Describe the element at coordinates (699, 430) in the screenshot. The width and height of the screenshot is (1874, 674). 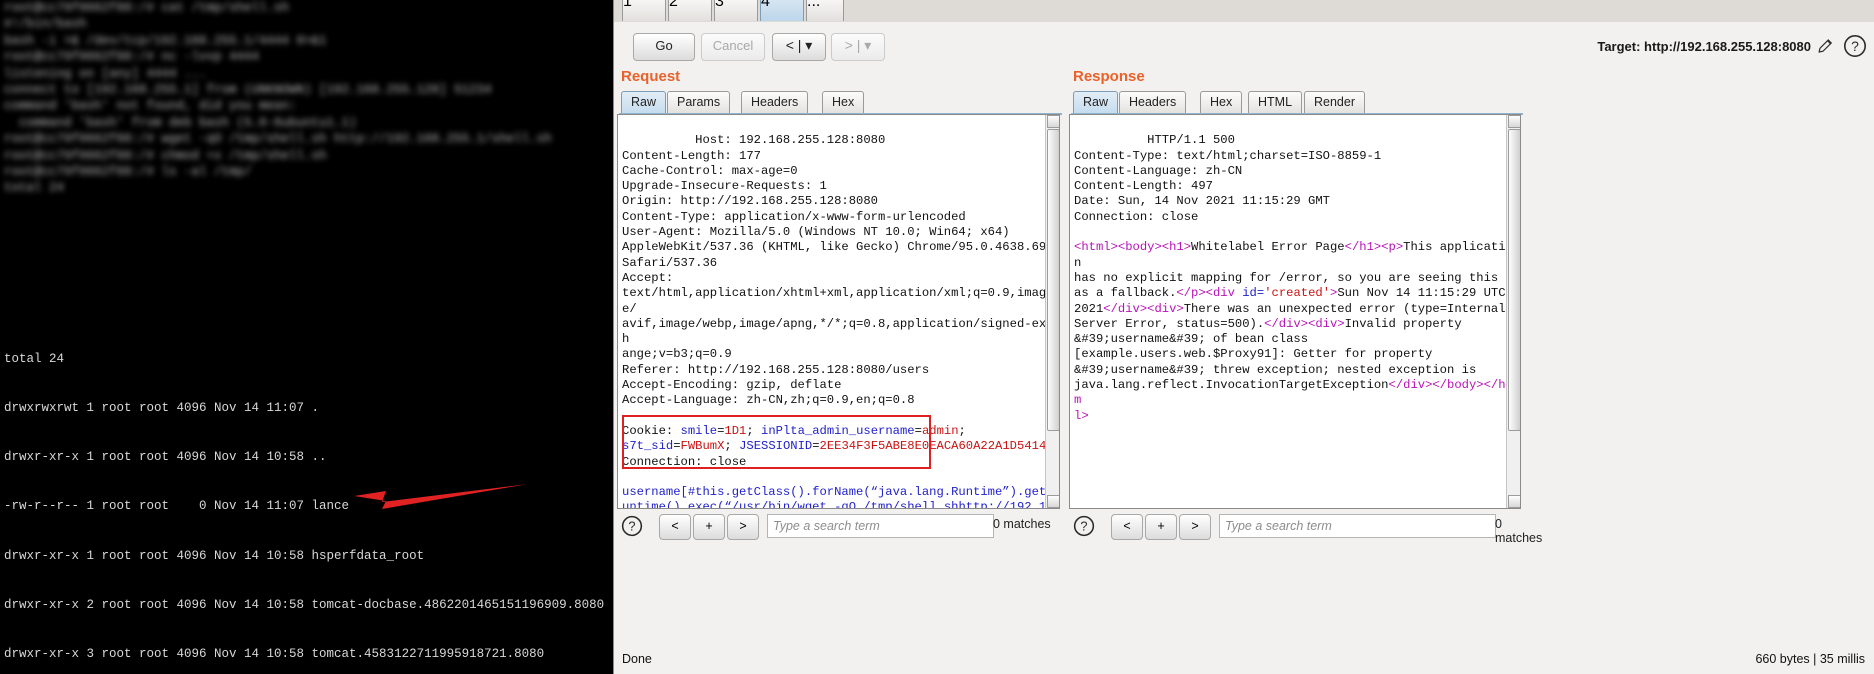
I see `cookie-name-smile: smile` at that location.